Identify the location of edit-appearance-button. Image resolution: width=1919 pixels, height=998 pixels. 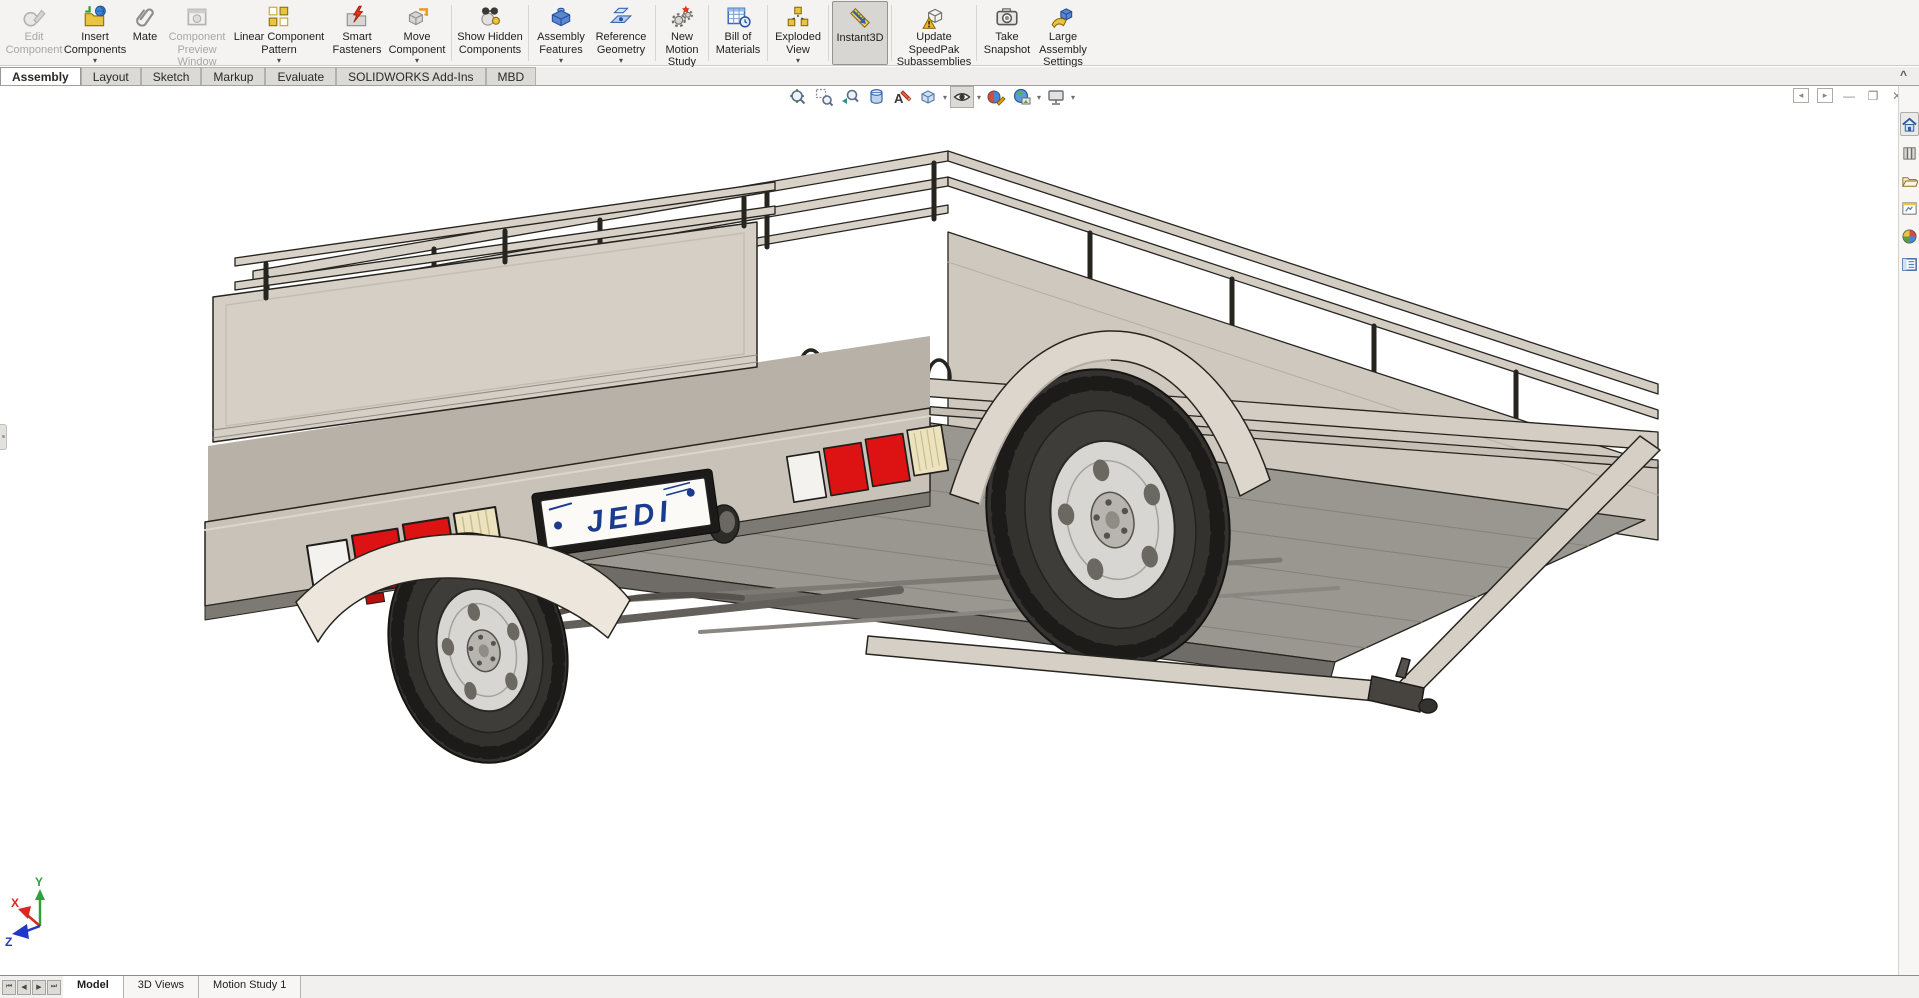
(996, 97).